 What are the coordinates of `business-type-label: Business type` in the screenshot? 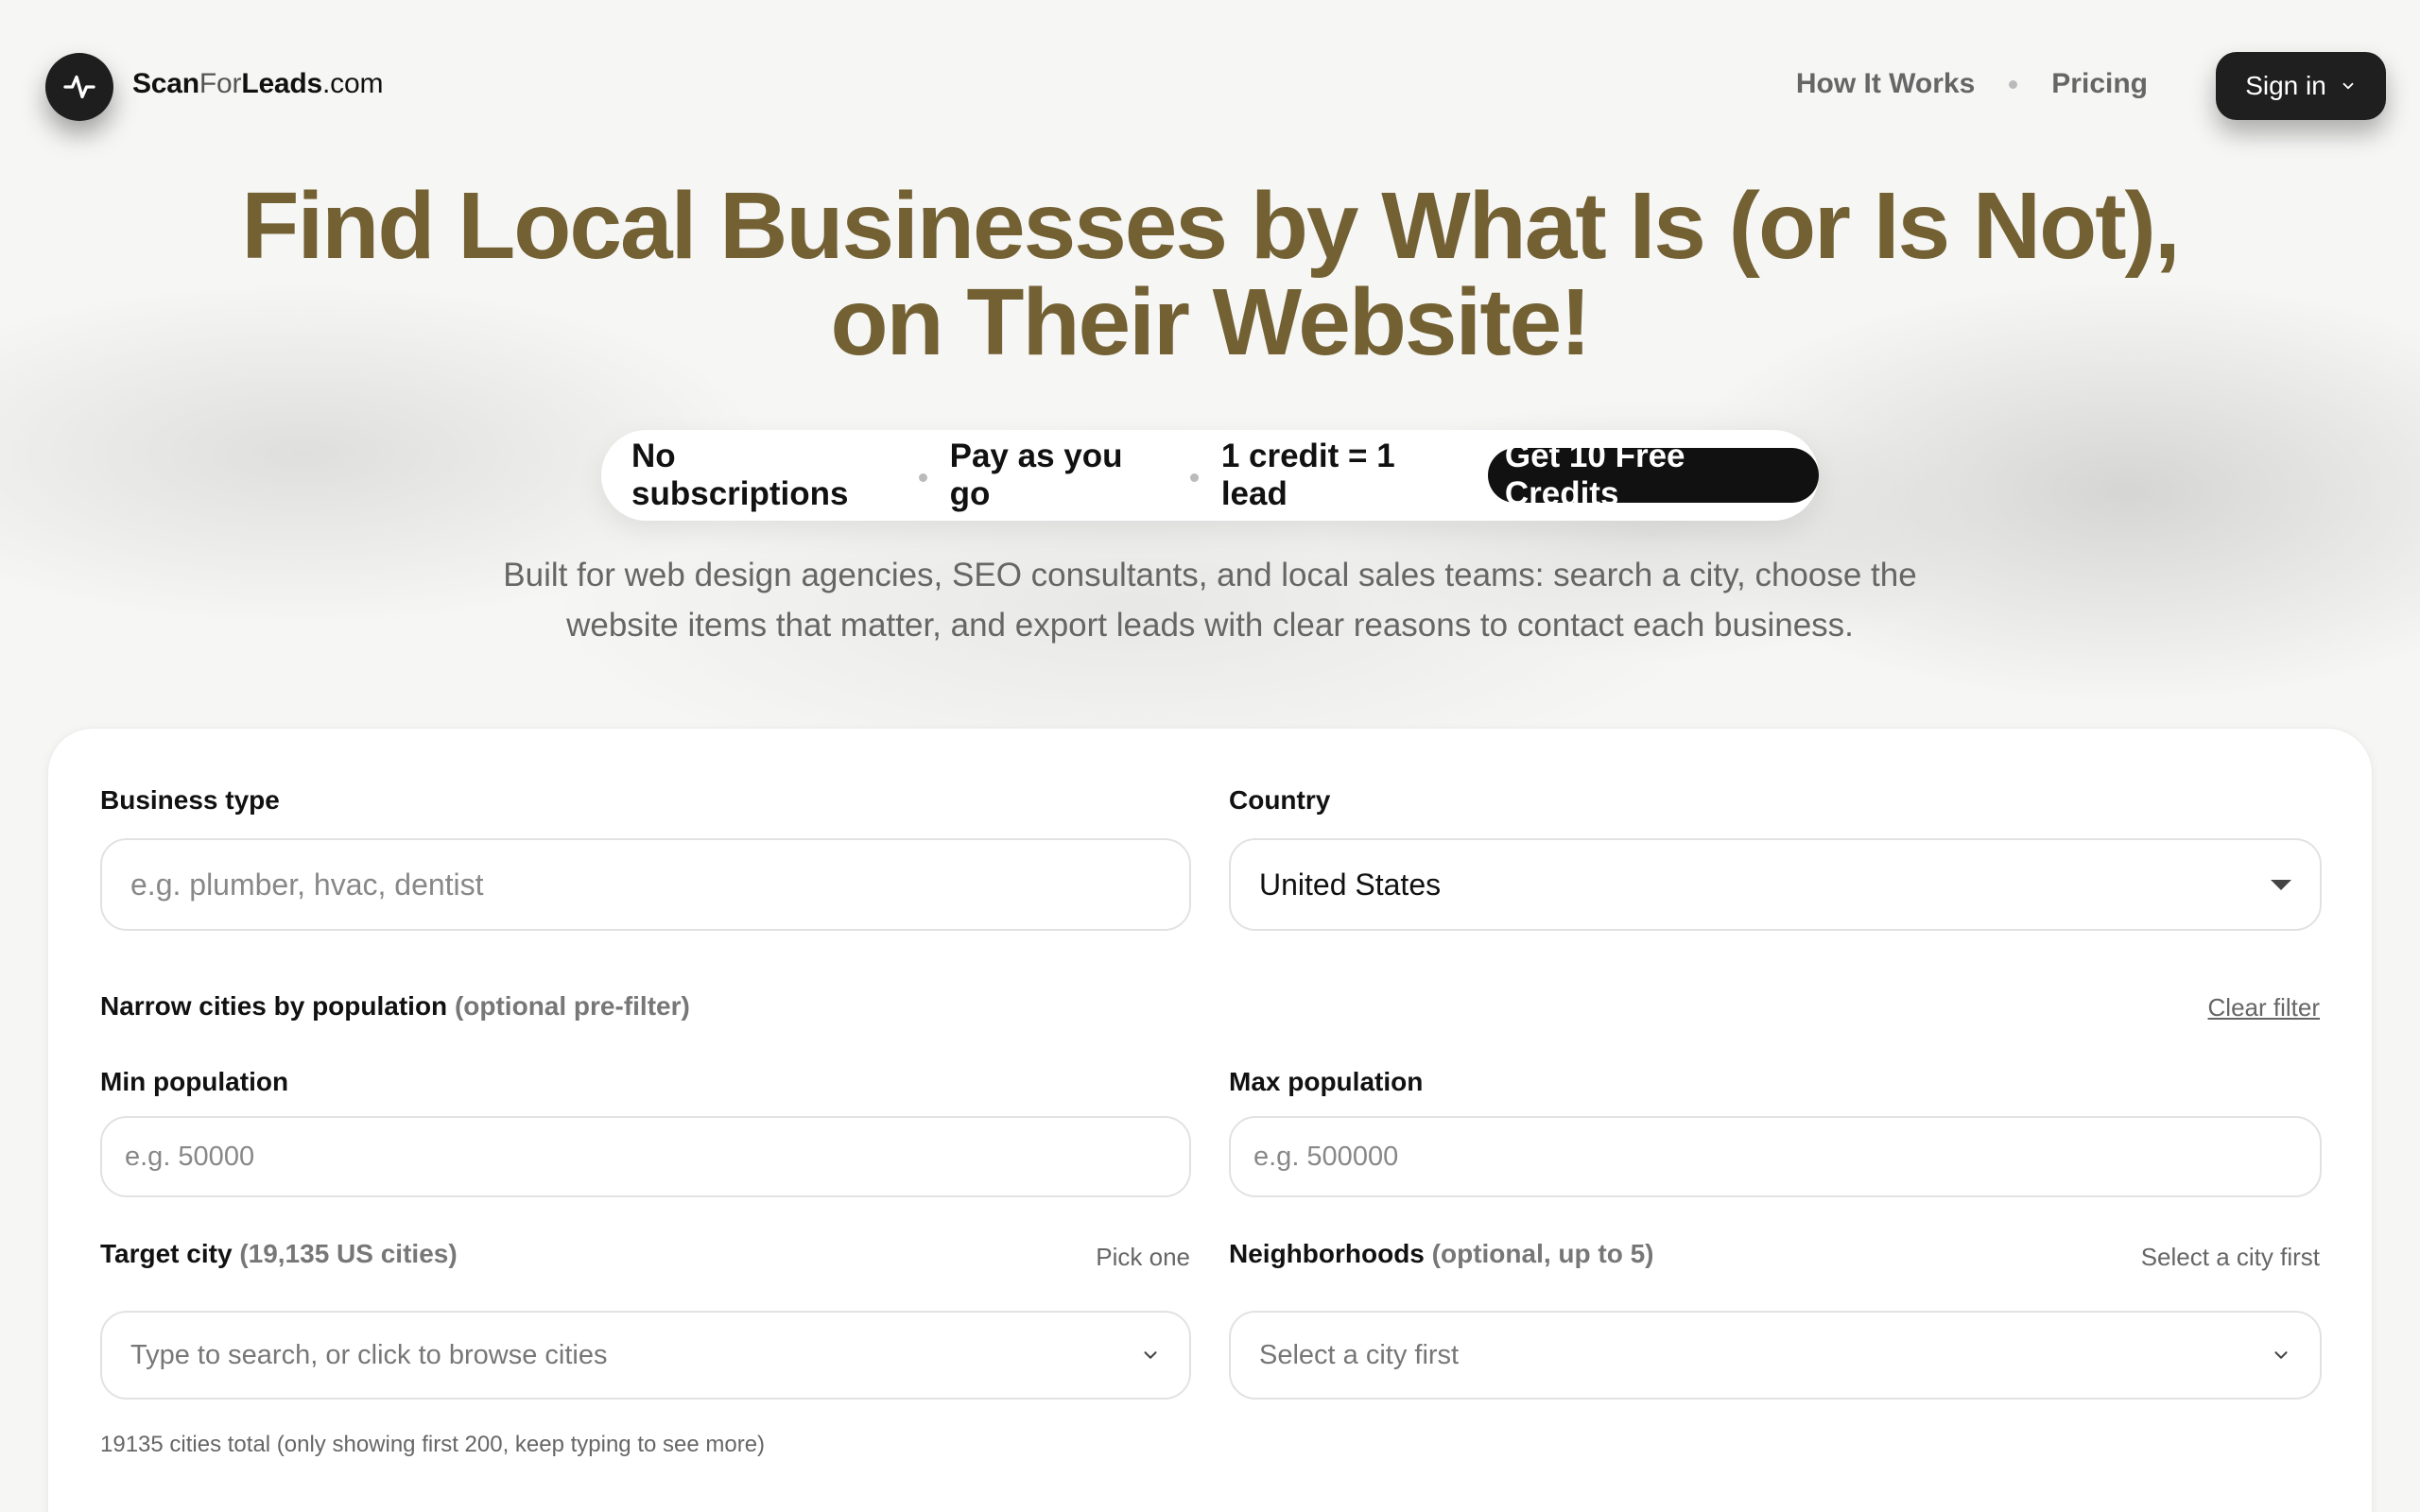 It's located at (190, 800).